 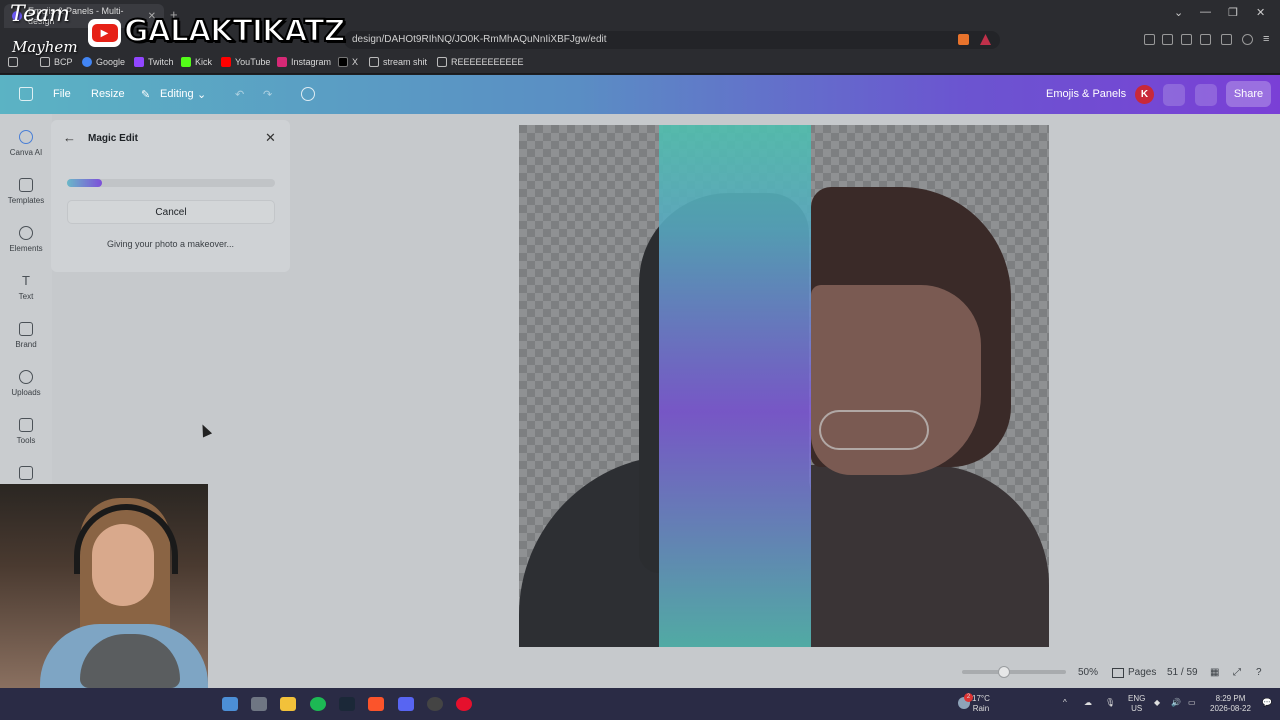 I want to click on team-logo-text: Team, so click(x=40, y=14).